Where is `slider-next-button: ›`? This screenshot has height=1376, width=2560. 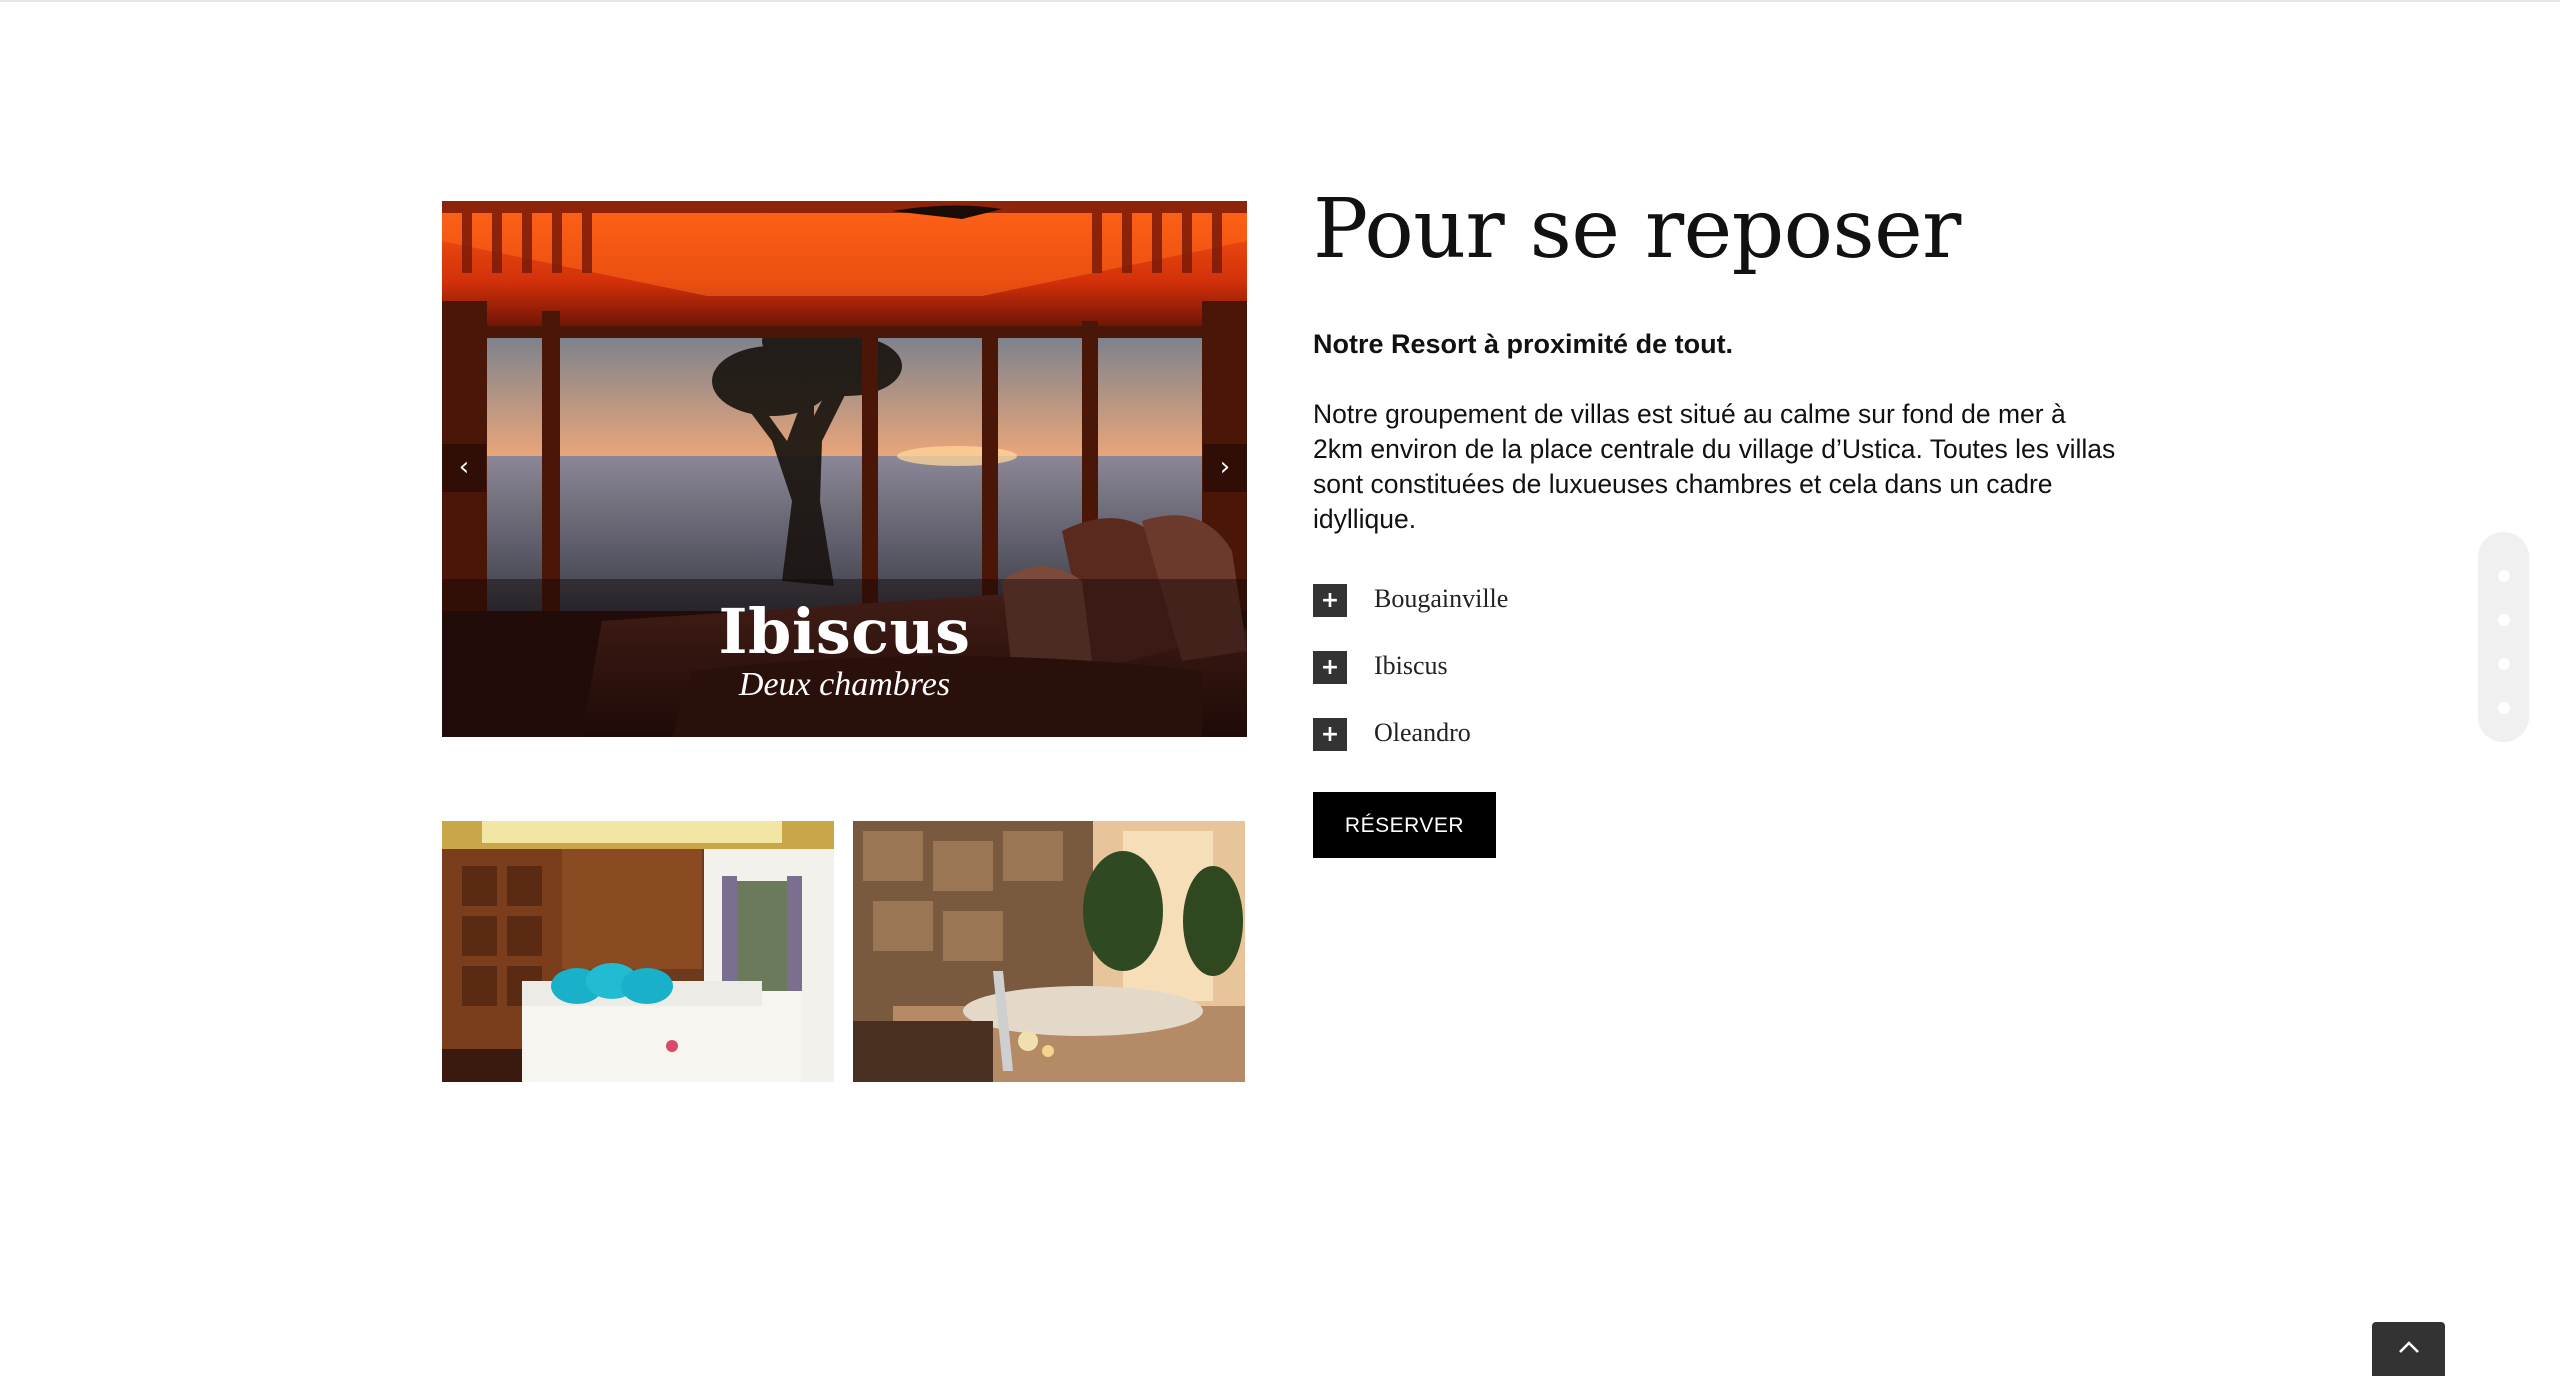 slider-next-button: › is located at coordinates (1225, 468).